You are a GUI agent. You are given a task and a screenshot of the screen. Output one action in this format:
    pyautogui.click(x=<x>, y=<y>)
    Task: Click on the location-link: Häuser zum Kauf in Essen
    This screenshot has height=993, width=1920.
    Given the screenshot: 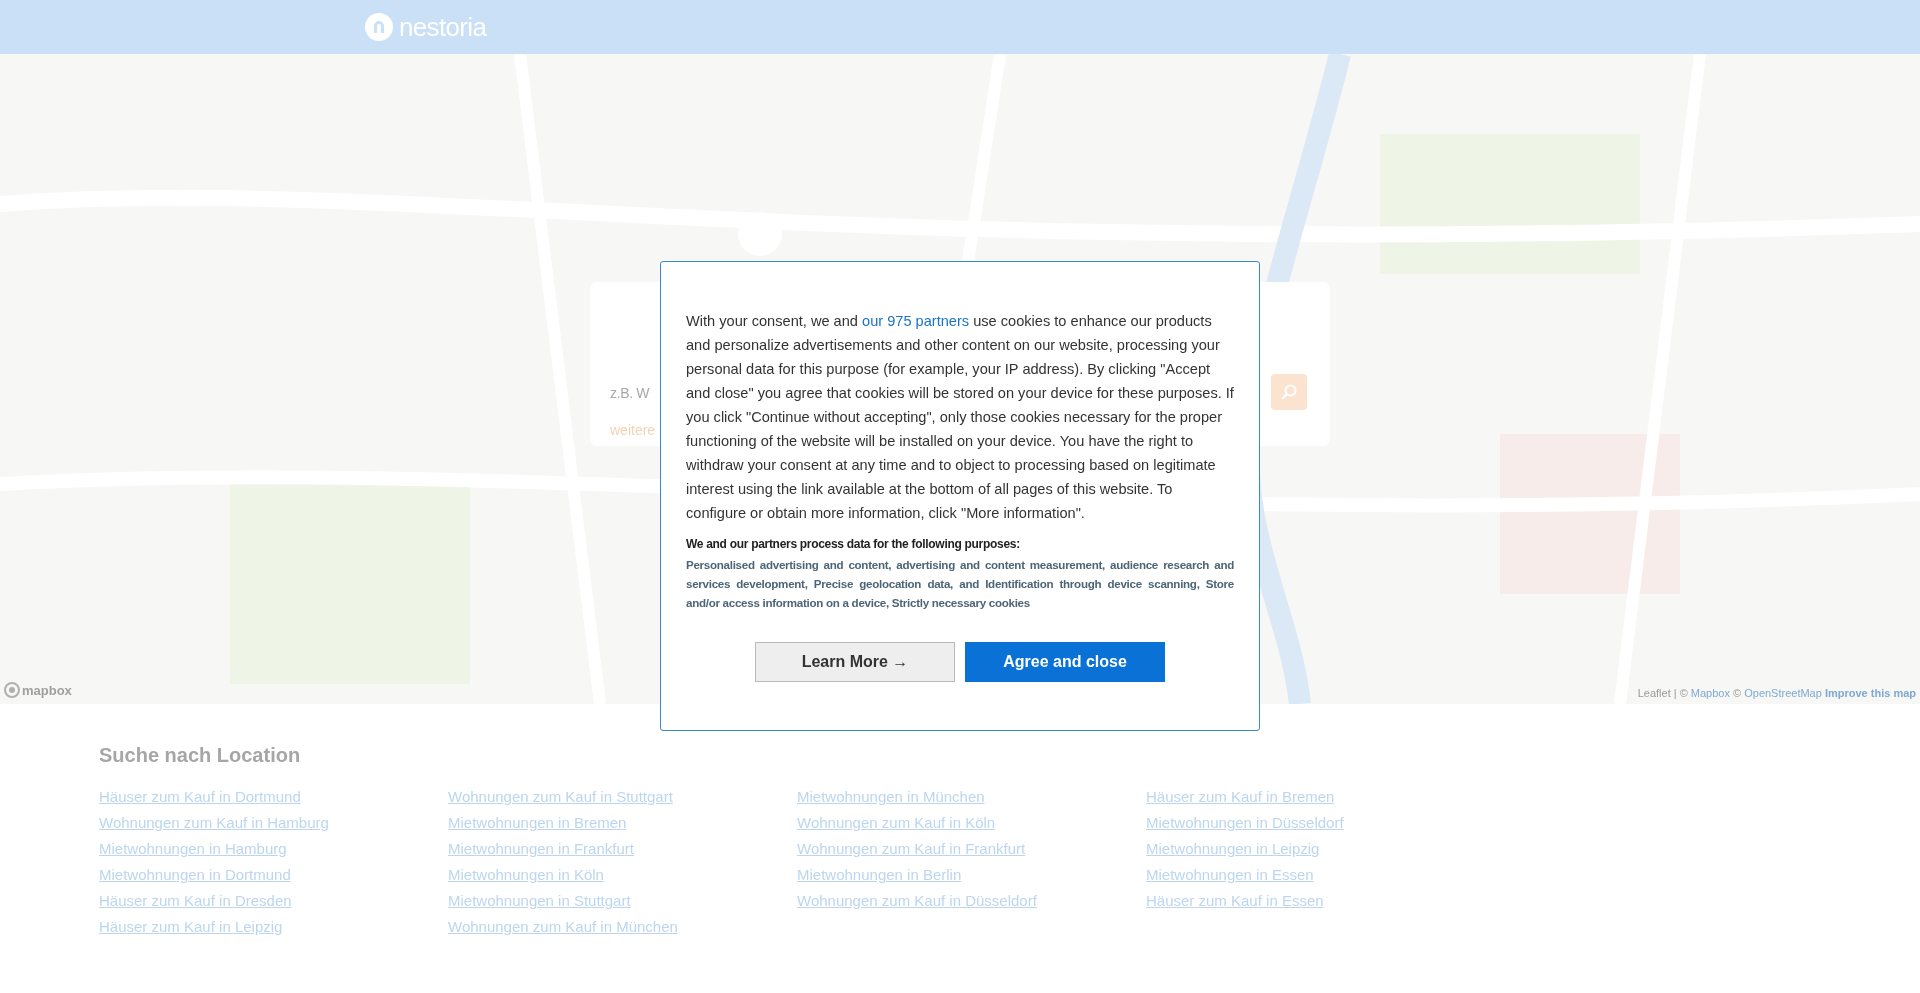 What is the action you would take?
    pyautogui.click(x=1235, y=901)
    